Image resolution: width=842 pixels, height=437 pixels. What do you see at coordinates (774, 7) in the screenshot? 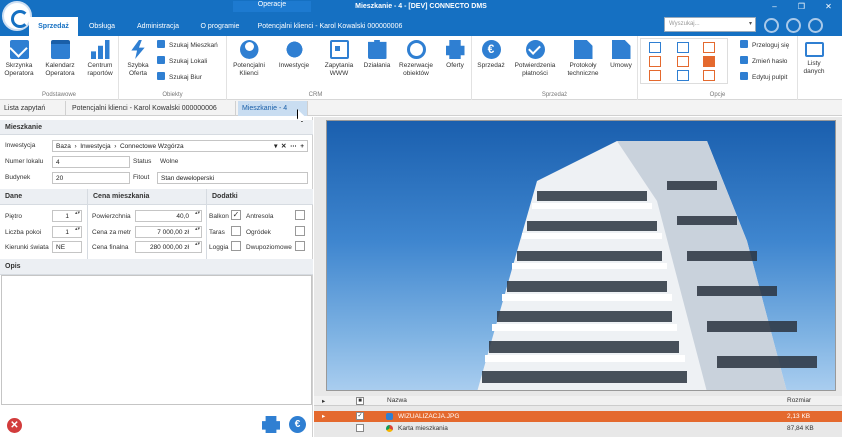
I see `minimize-button: –` at bounding box center [774, 7].